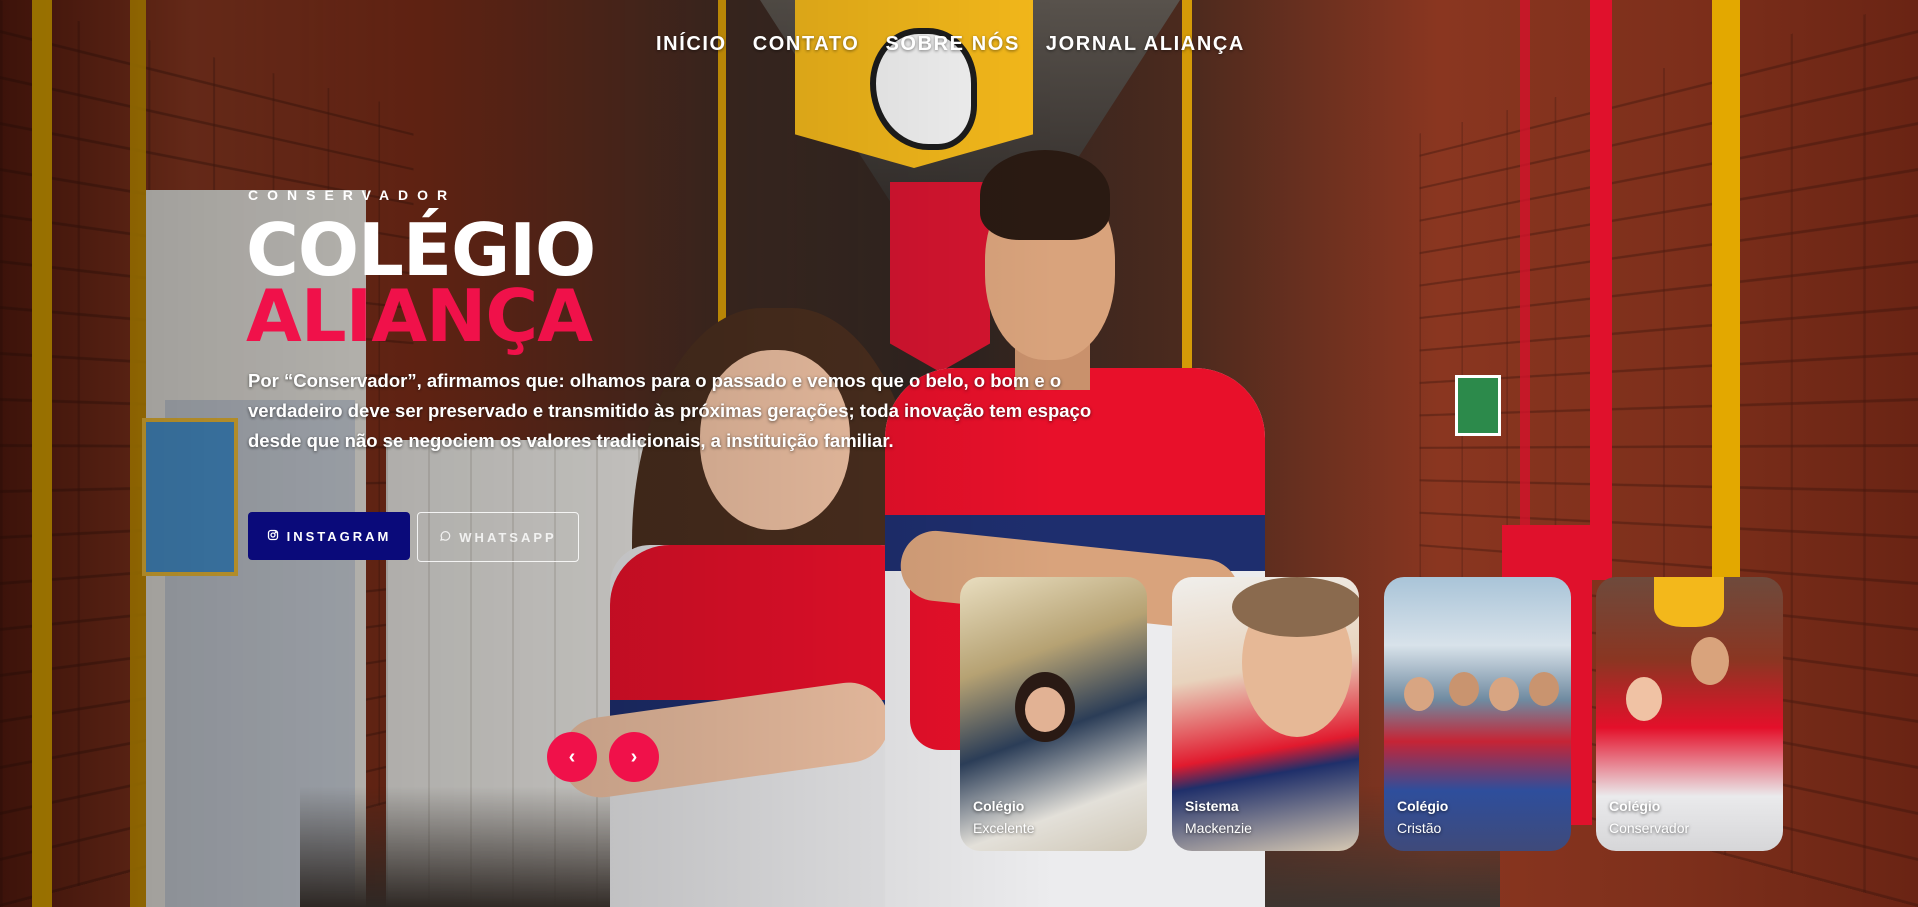 The width and height of the screenshot is (1918, 907). I want to click on thumbnail-subtitle: Excelente, so click(1004, 828).